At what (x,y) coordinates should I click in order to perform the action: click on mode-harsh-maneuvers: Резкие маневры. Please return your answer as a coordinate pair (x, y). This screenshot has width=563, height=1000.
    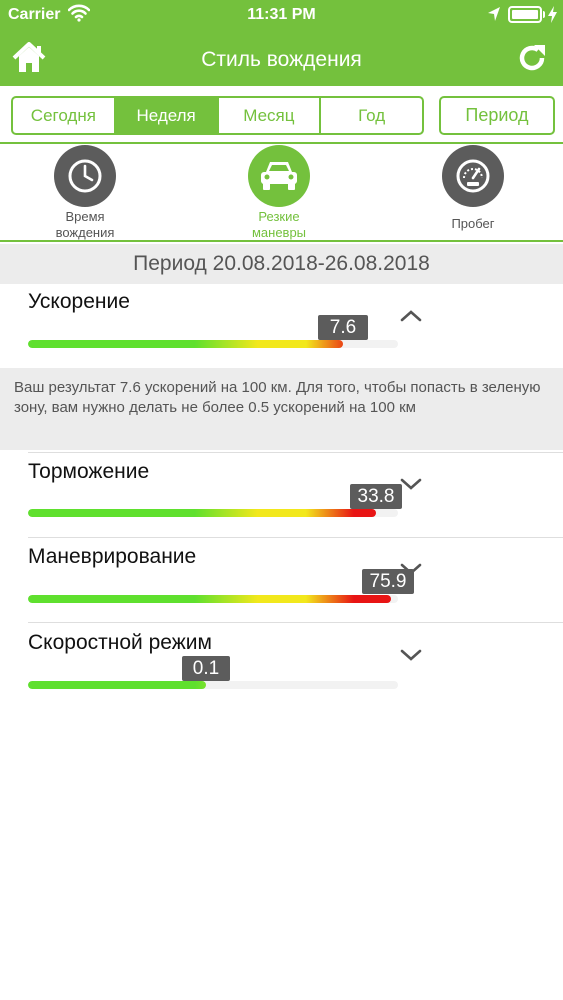
    Looking at the image, I should click on (279, 193).